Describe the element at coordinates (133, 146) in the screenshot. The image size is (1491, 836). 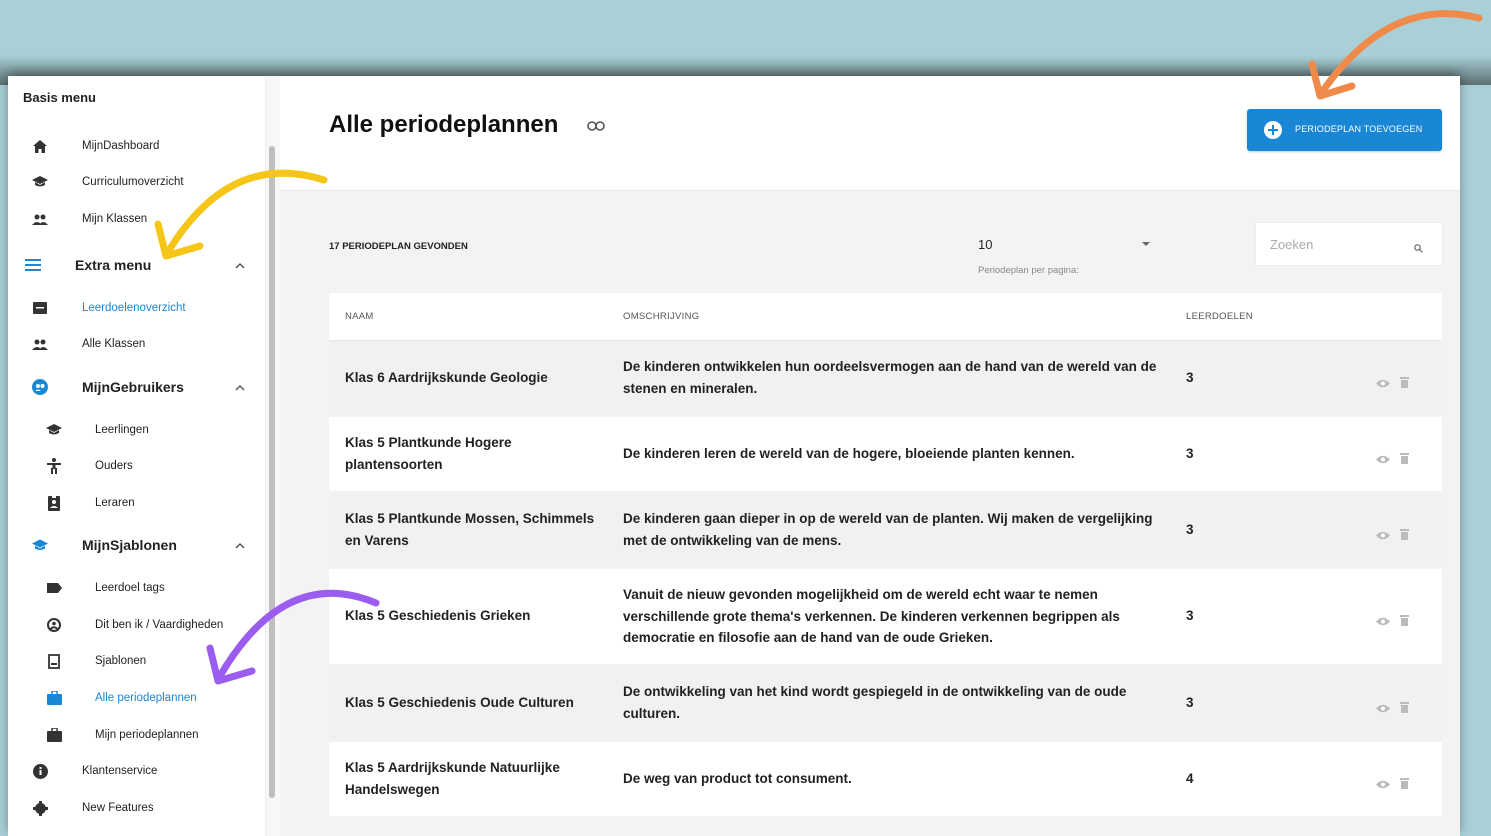
I see `sidebar-item-mijndashboard: MijnDashboard` at that location.